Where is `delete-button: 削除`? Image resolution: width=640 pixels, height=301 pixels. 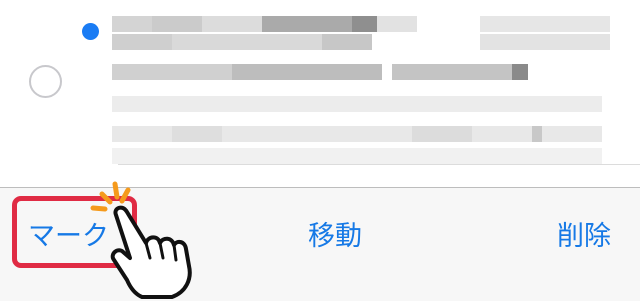 delete-button: 削除 is located at coordinates (584, 237).